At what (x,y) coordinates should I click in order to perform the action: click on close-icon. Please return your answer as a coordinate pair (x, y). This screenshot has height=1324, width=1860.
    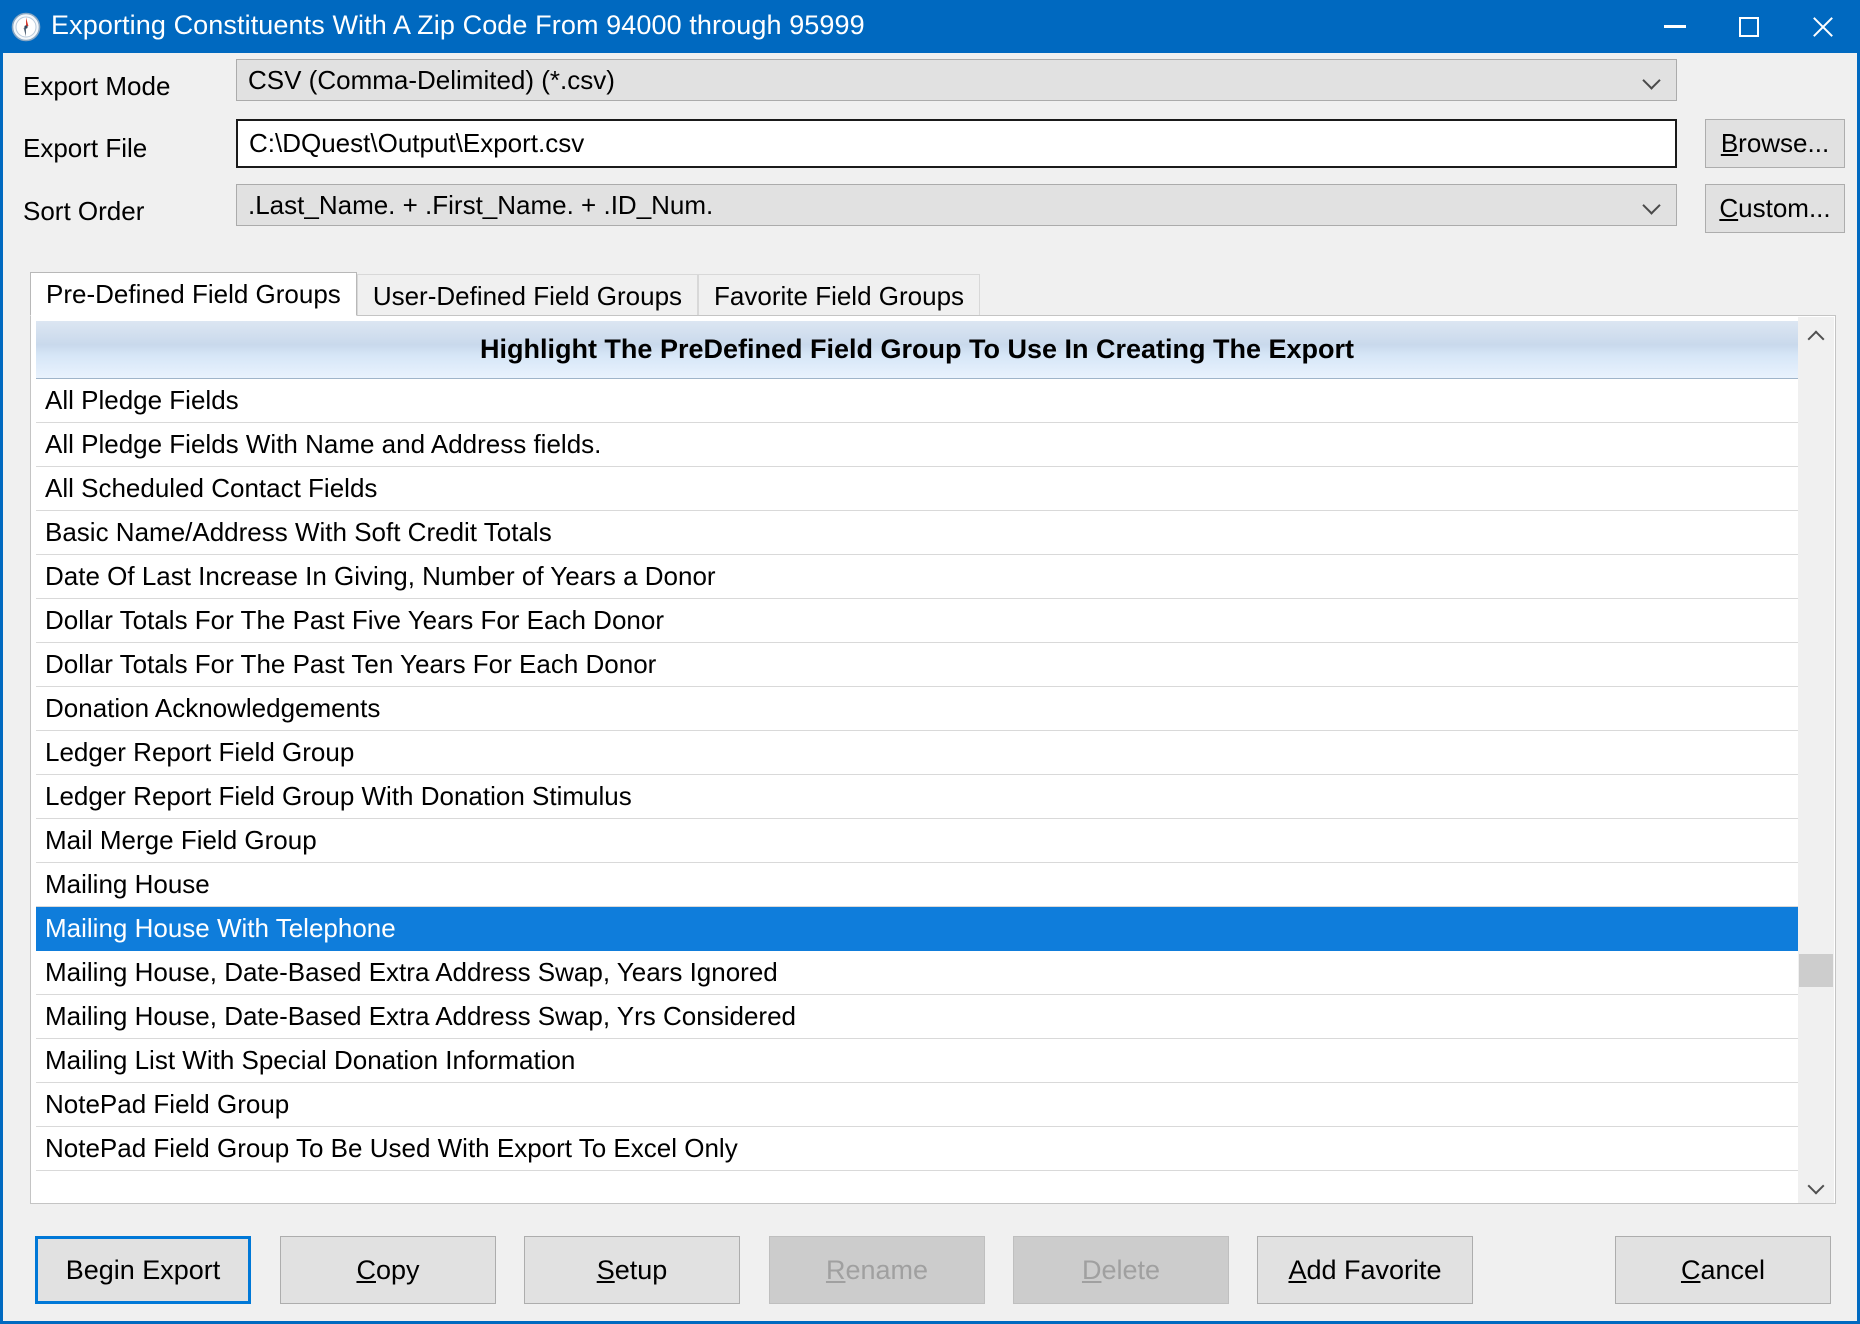
    Looking at the image, I should click on (1823, 27).